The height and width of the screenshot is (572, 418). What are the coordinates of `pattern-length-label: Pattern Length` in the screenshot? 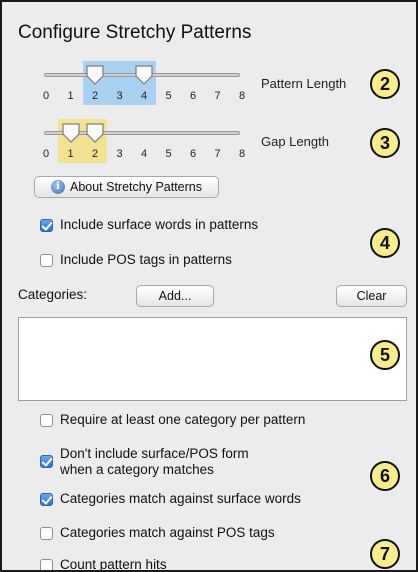 It's located at (304, 83).